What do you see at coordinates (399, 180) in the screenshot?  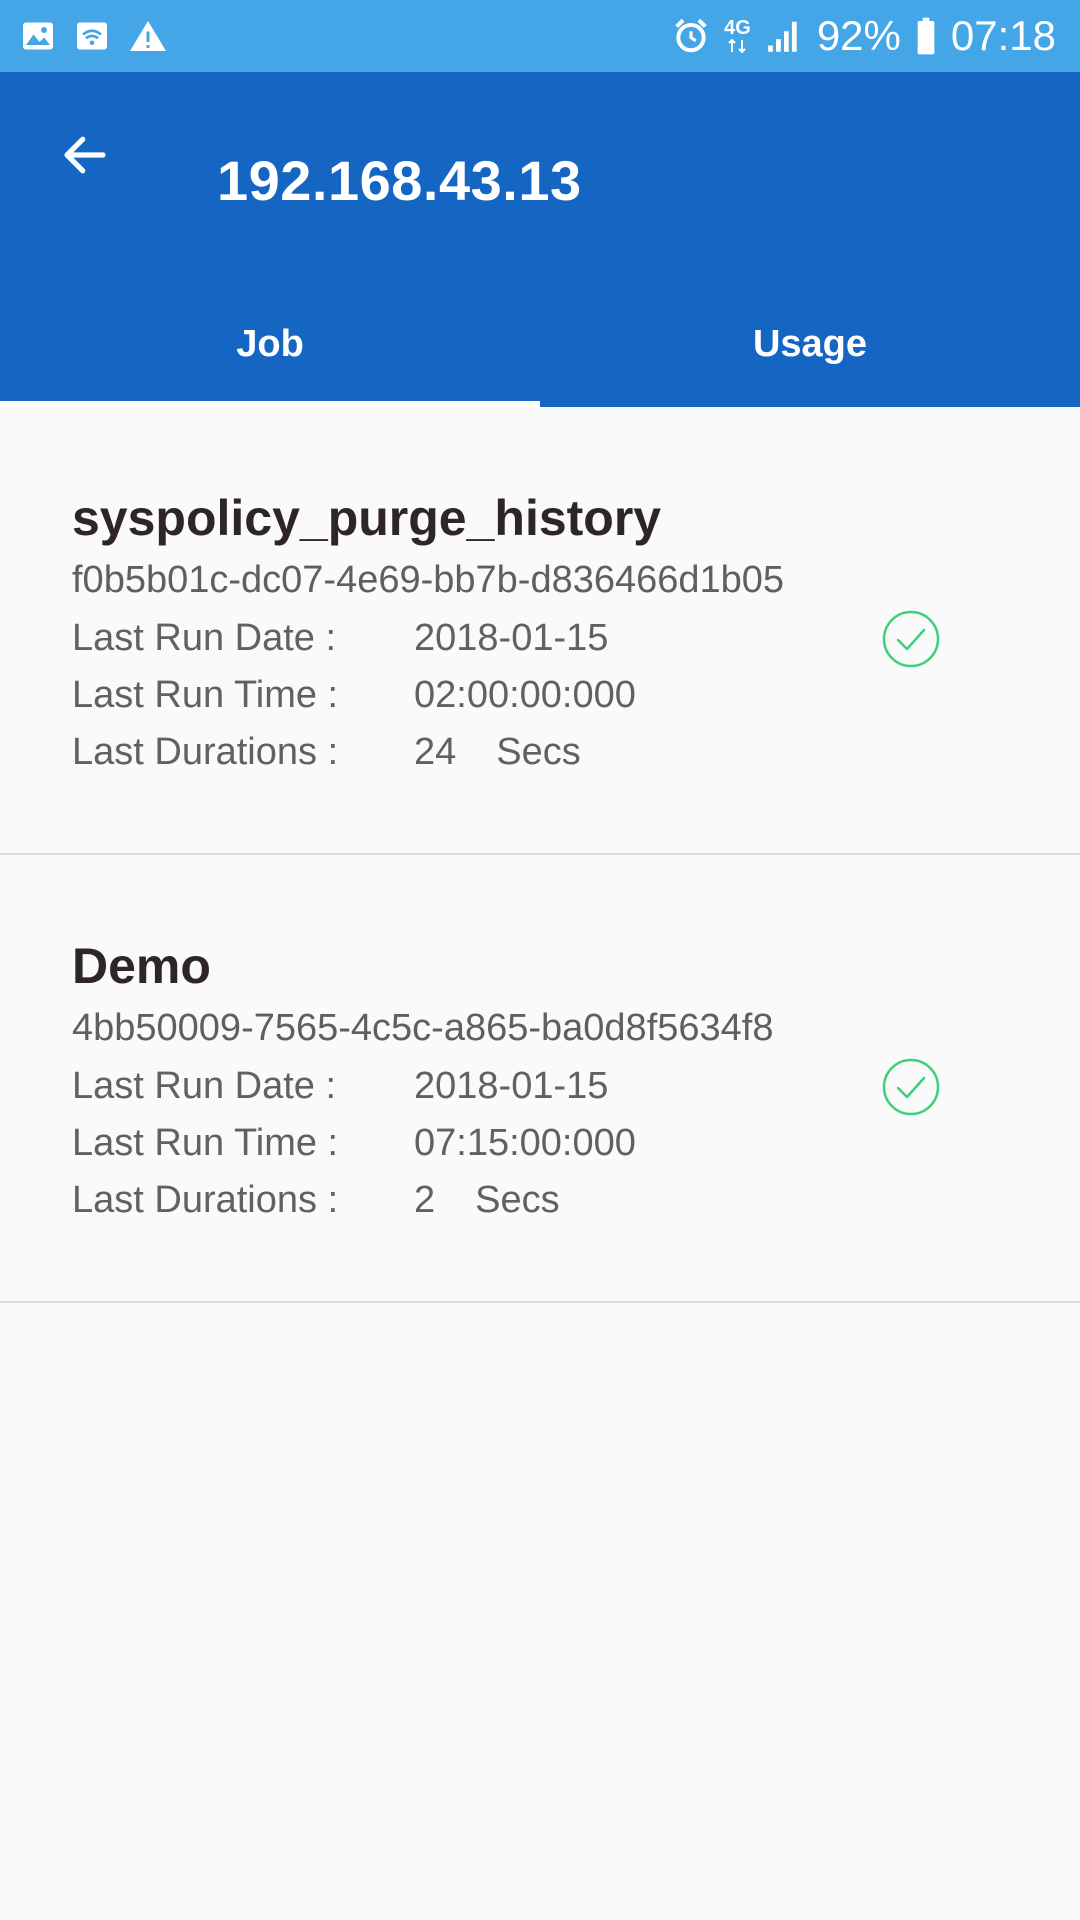 I see `page-title: 192.168.43.13` at bounding box center [399, 180].